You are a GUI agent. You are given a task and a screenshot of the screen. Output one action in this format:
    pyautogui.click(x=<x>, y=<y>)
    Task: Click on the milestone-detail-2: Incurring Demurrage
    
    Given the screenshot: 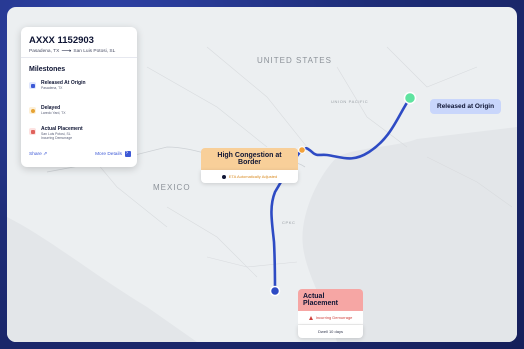 What is the action you would take?
    pyautogui.click(x=57, y=138)
    